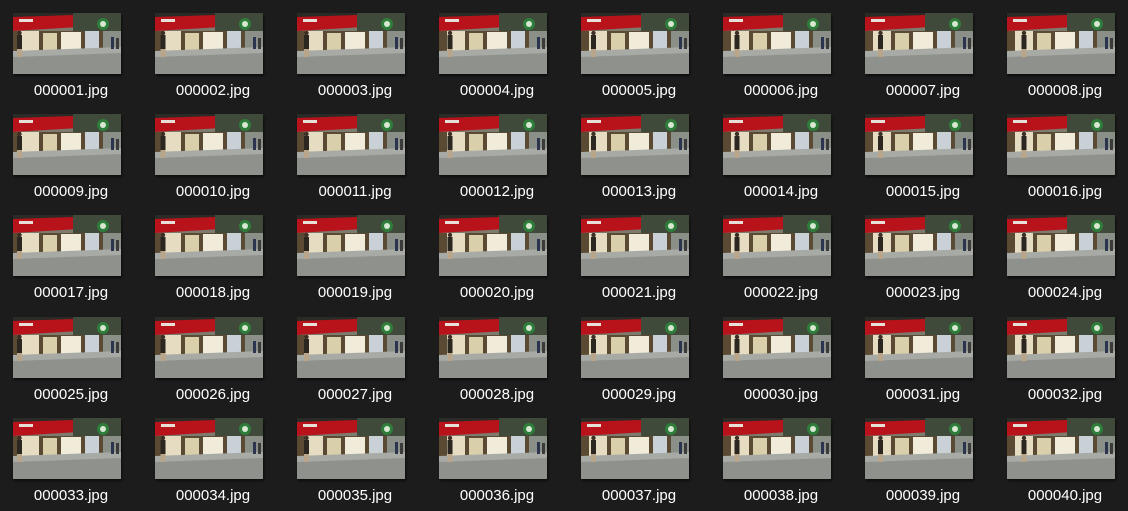 The image size is (1128, 511). What do you see at coordinates (923, 91) in the screenshot?
I see `file-name-label: 000007.jpg` at bounding box center [923, 91].